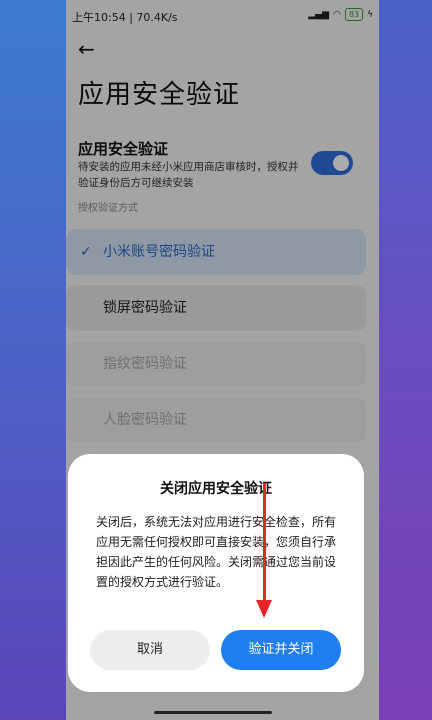  Describe the element at coordinates (216, 489) in the screenshot. I see `dialog-title: 关闭应用安全验证` at that location.